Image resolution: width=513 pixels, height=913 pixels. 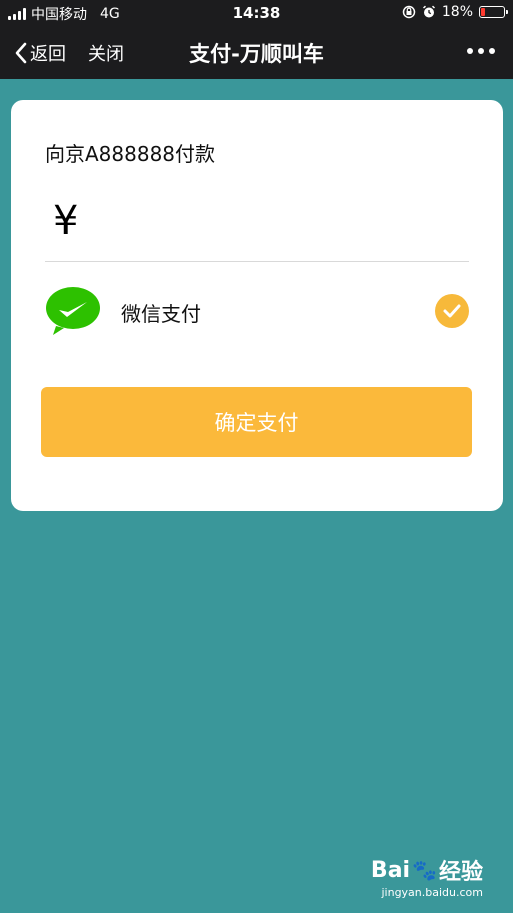 I want to click on confirm-pay-button: 确定支付, so click(x=256, y=422).